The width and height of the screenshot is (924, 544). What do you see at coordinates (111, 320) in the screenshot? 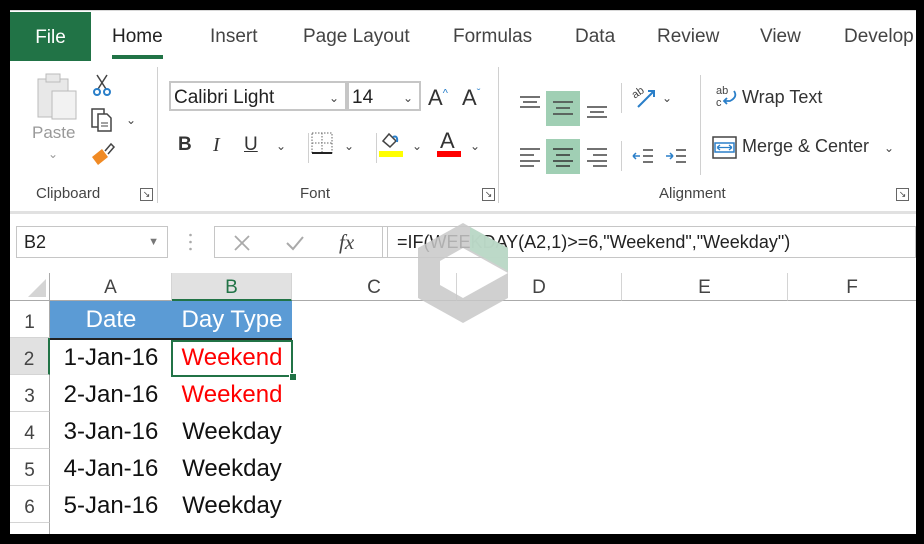
I see `header-cell-date: Date` at bounding box center [111, 320].